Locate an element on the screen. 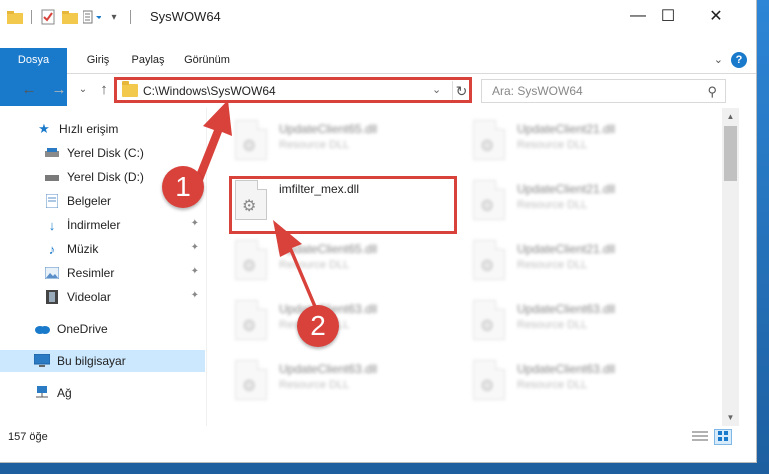  scrollbar-thumb is located at coordinates (730, 153).